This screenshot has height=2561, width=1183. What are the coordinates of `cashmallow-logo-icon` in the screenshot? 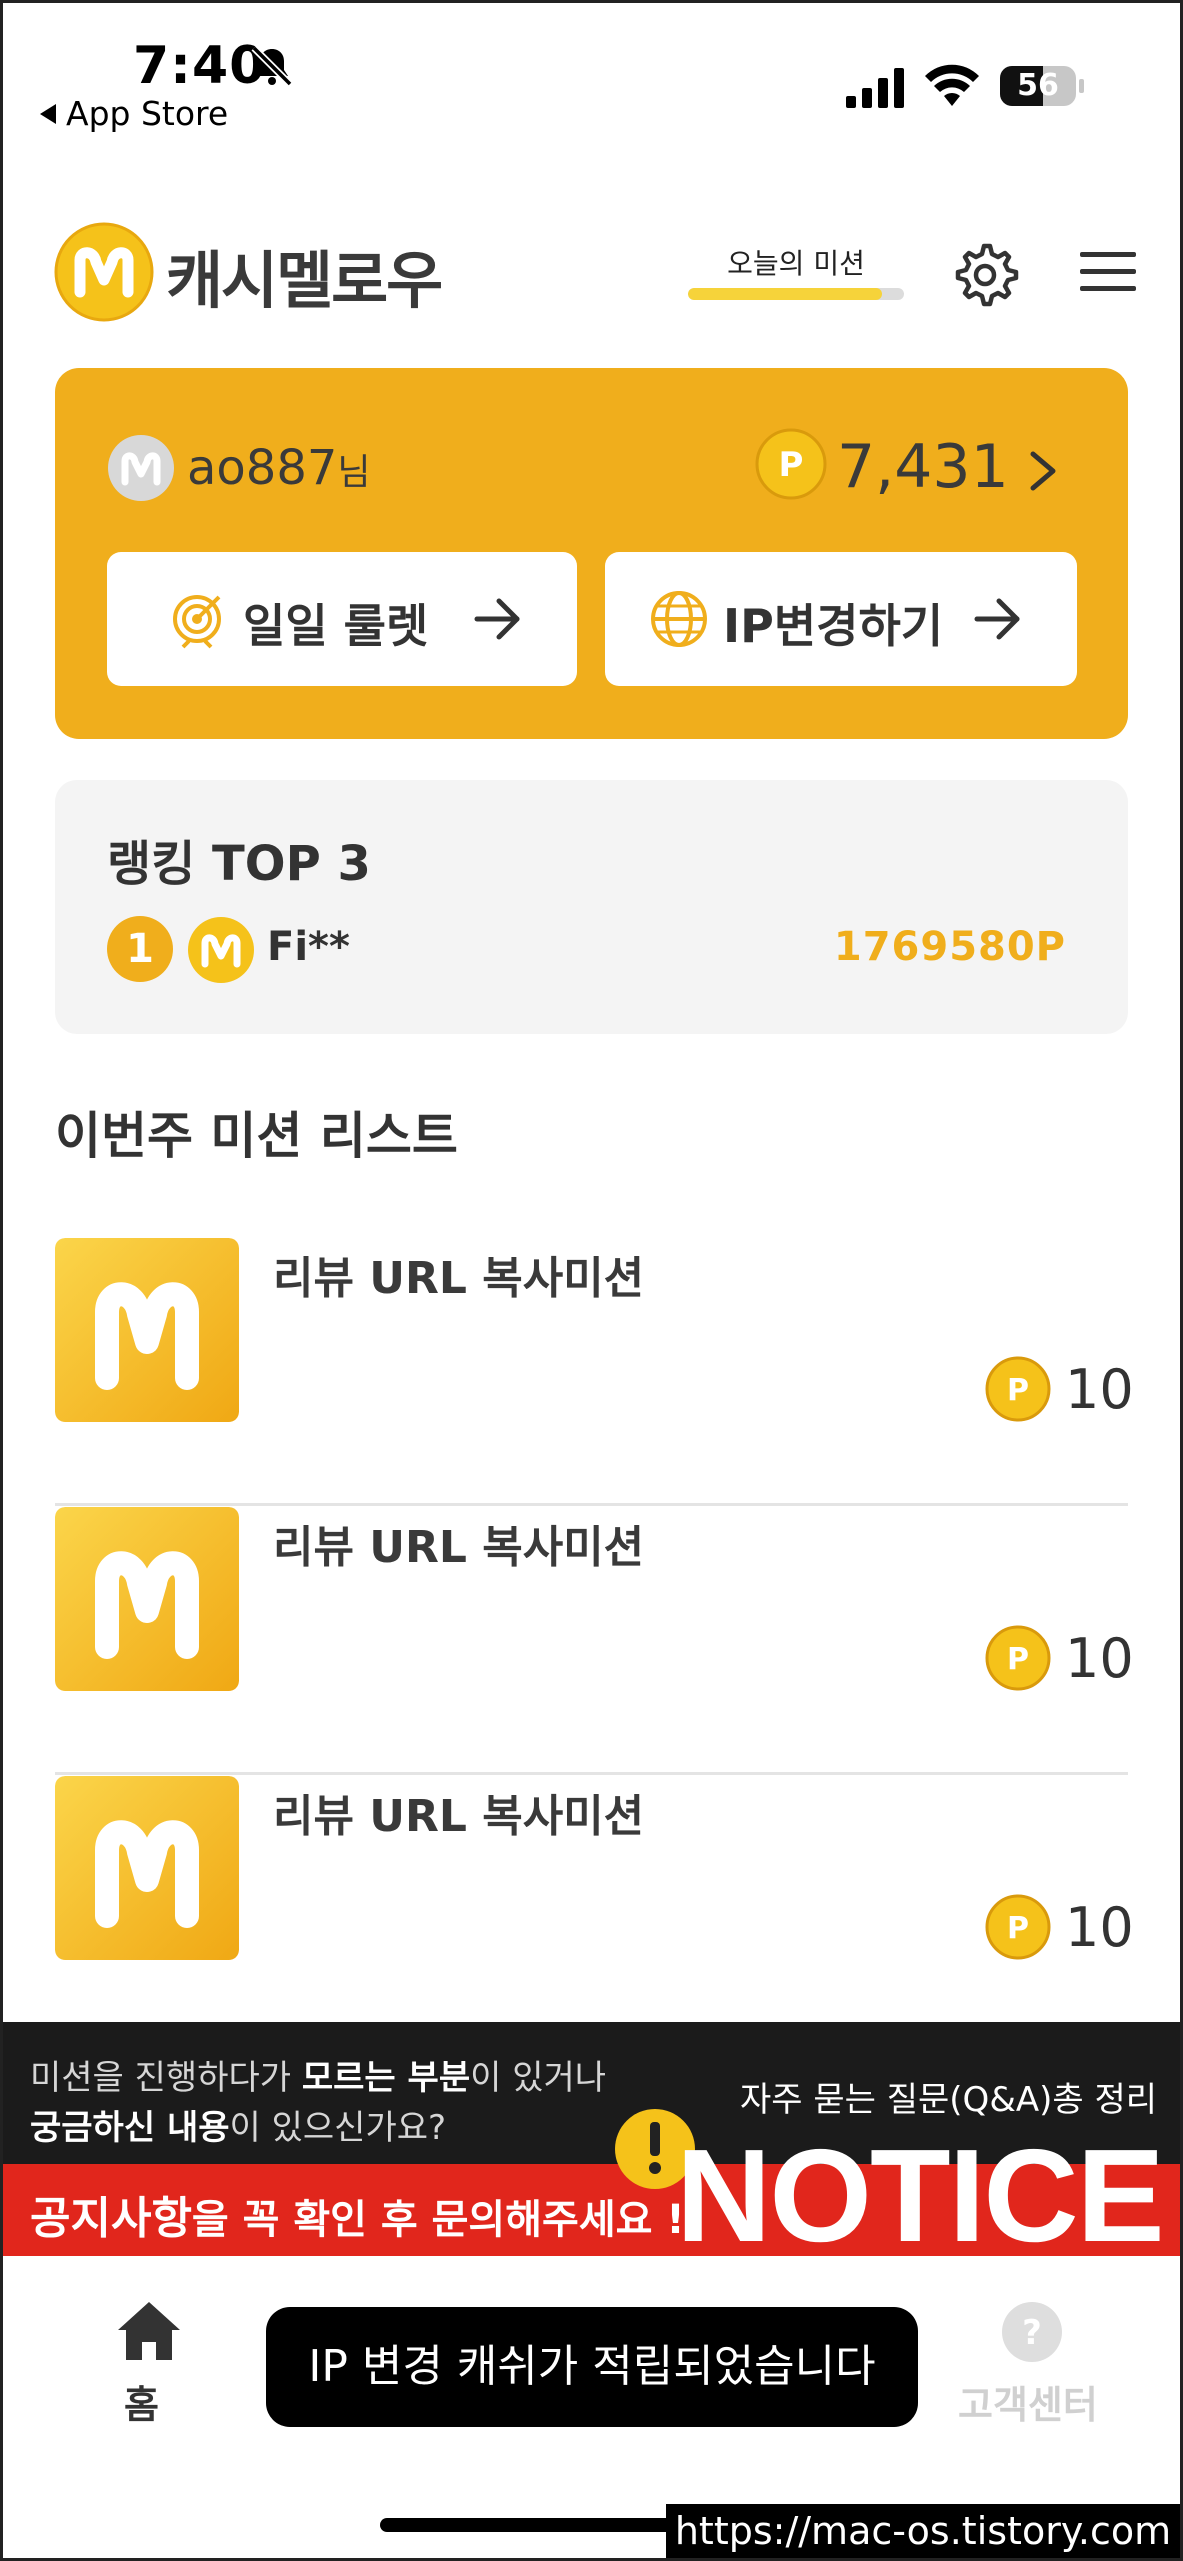 It's located at (104, 272).